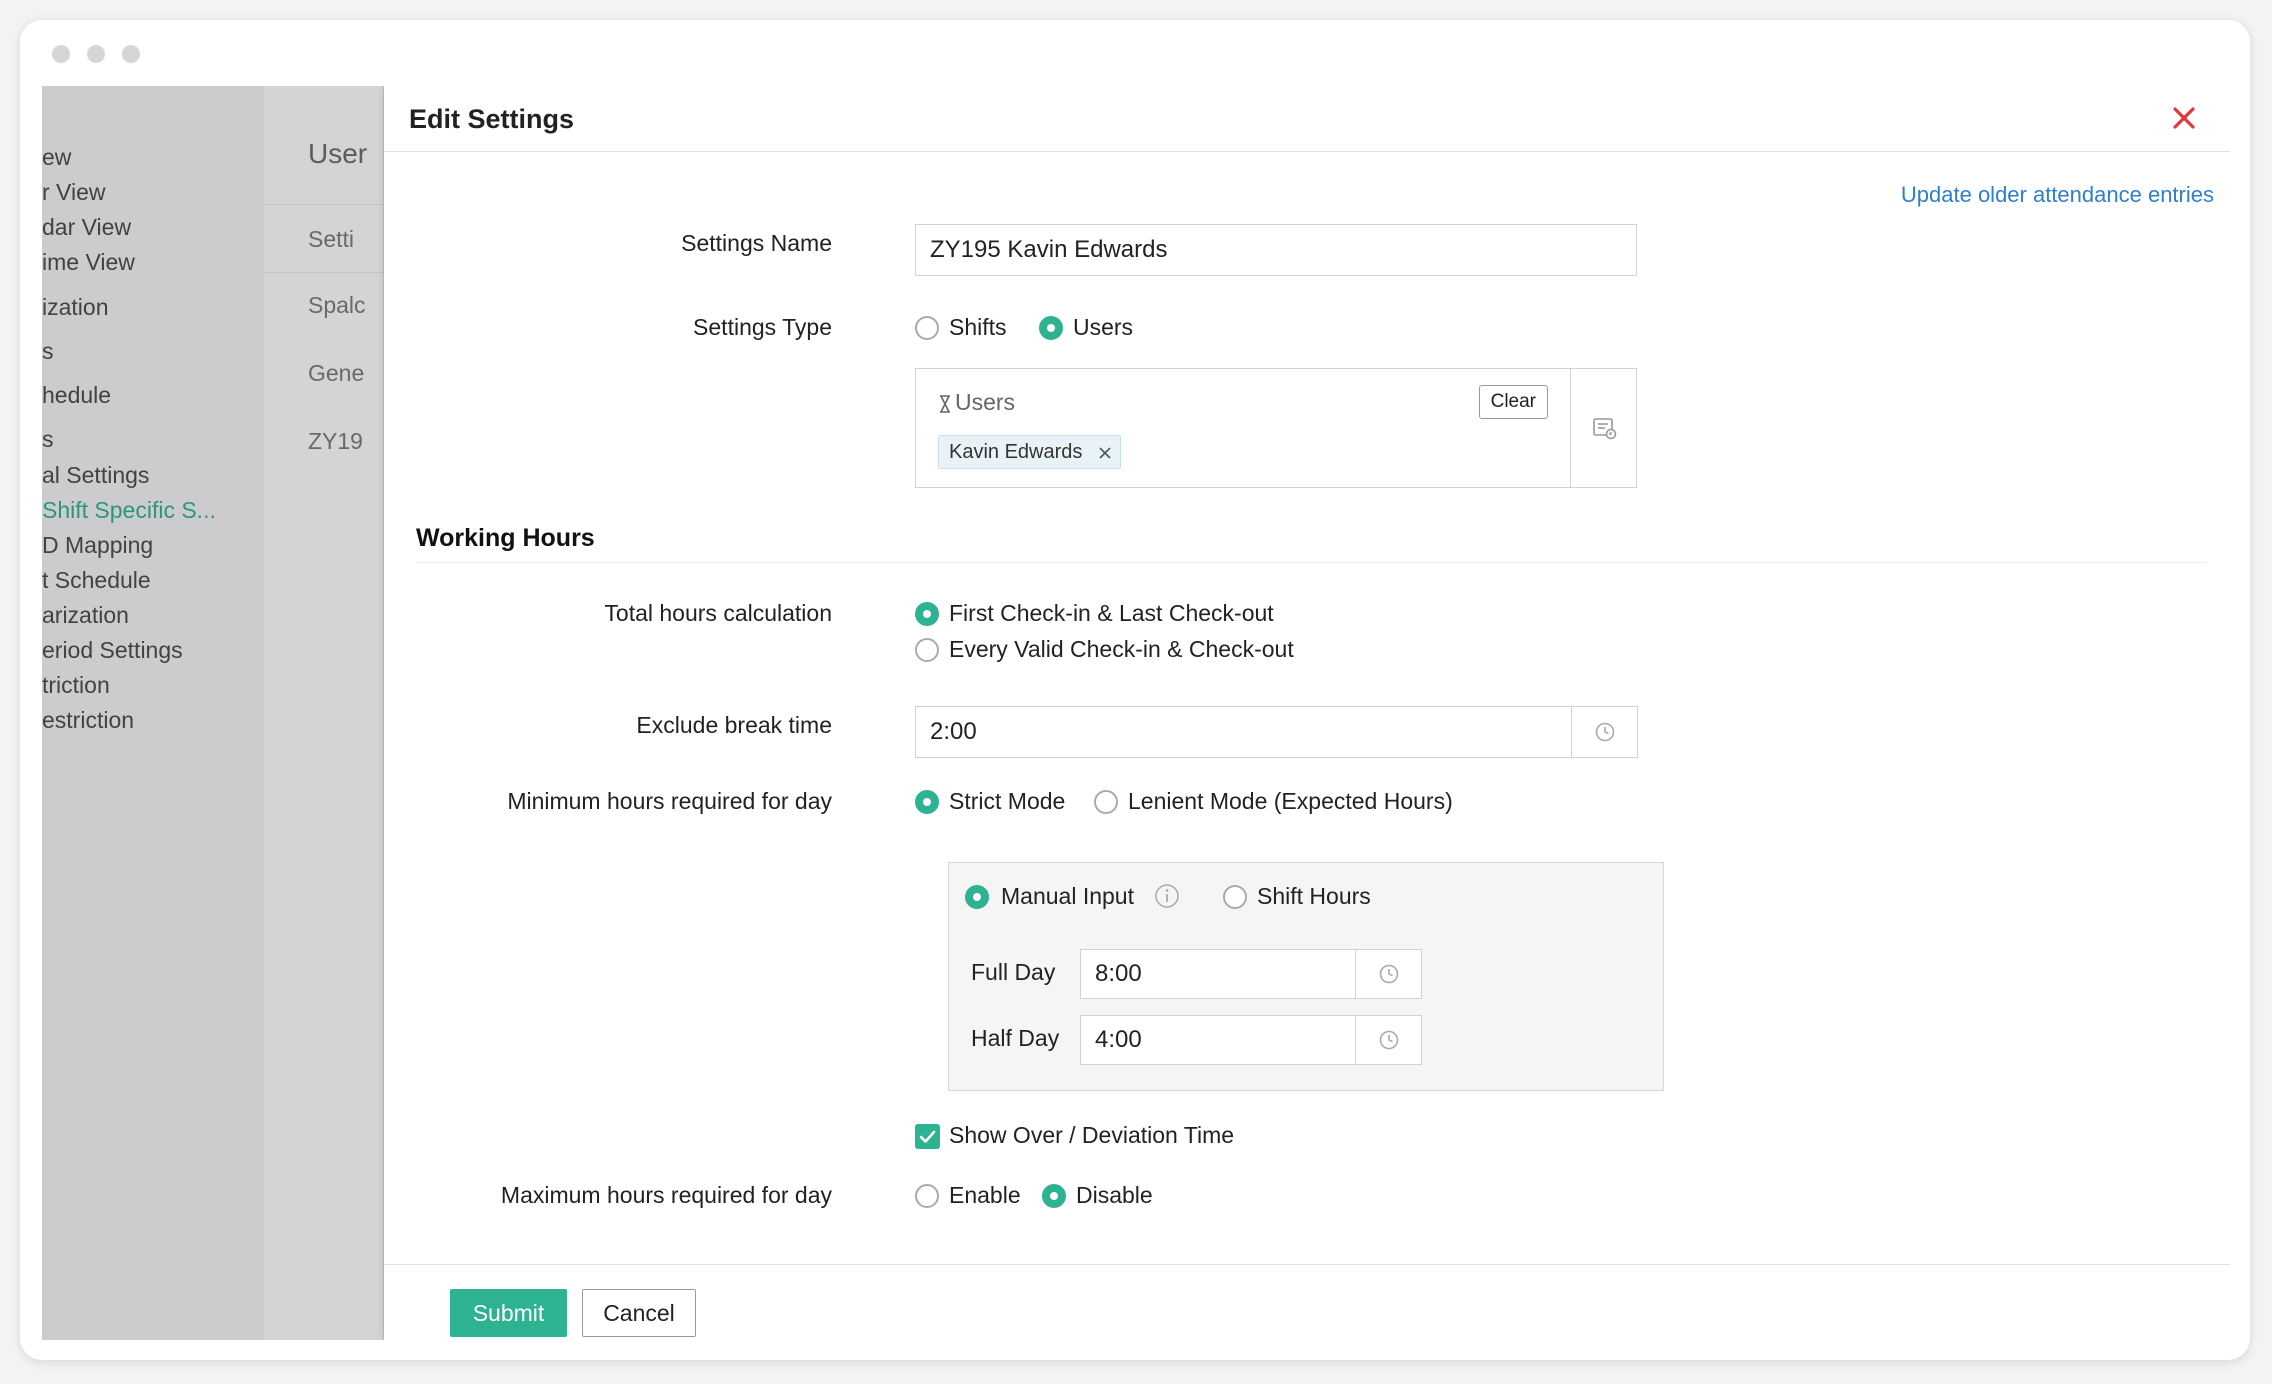 The width and height of the screenshot is (2272, 1384). I want to click on window-maximize-dot, so click(131, 54).